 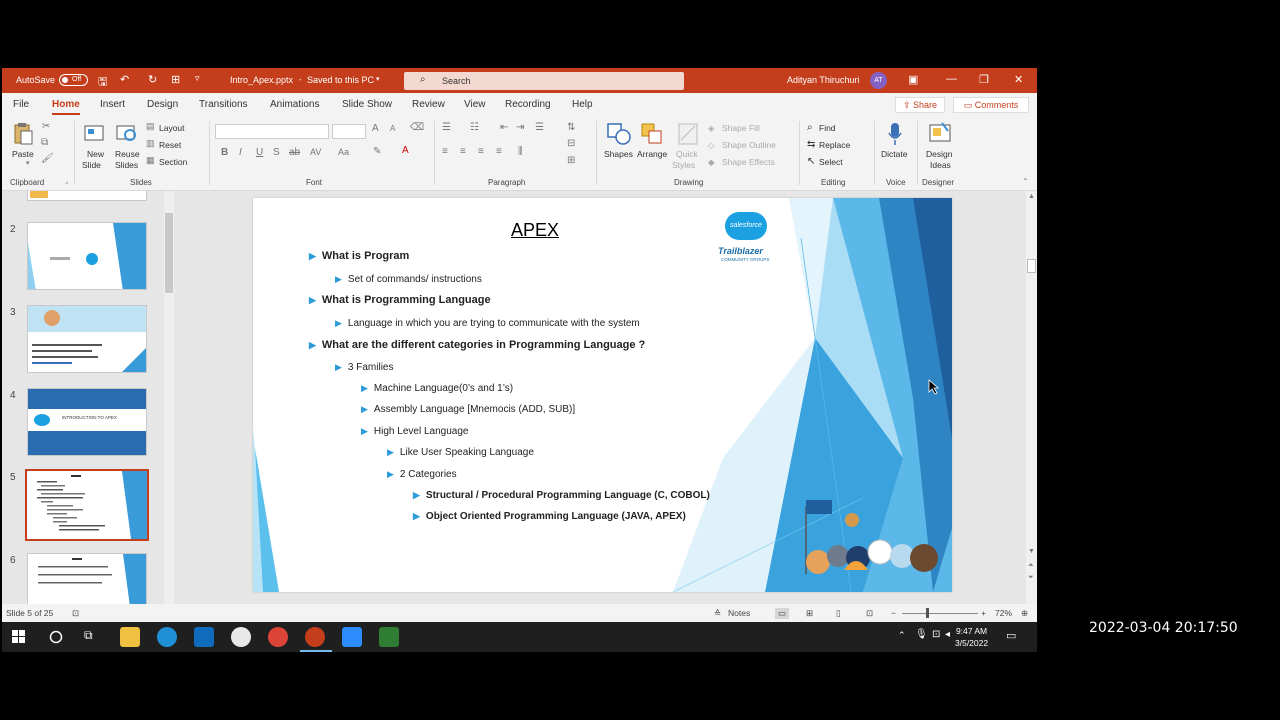 I want to click on columns-icon: ⫼, so click(x=520, y=151).